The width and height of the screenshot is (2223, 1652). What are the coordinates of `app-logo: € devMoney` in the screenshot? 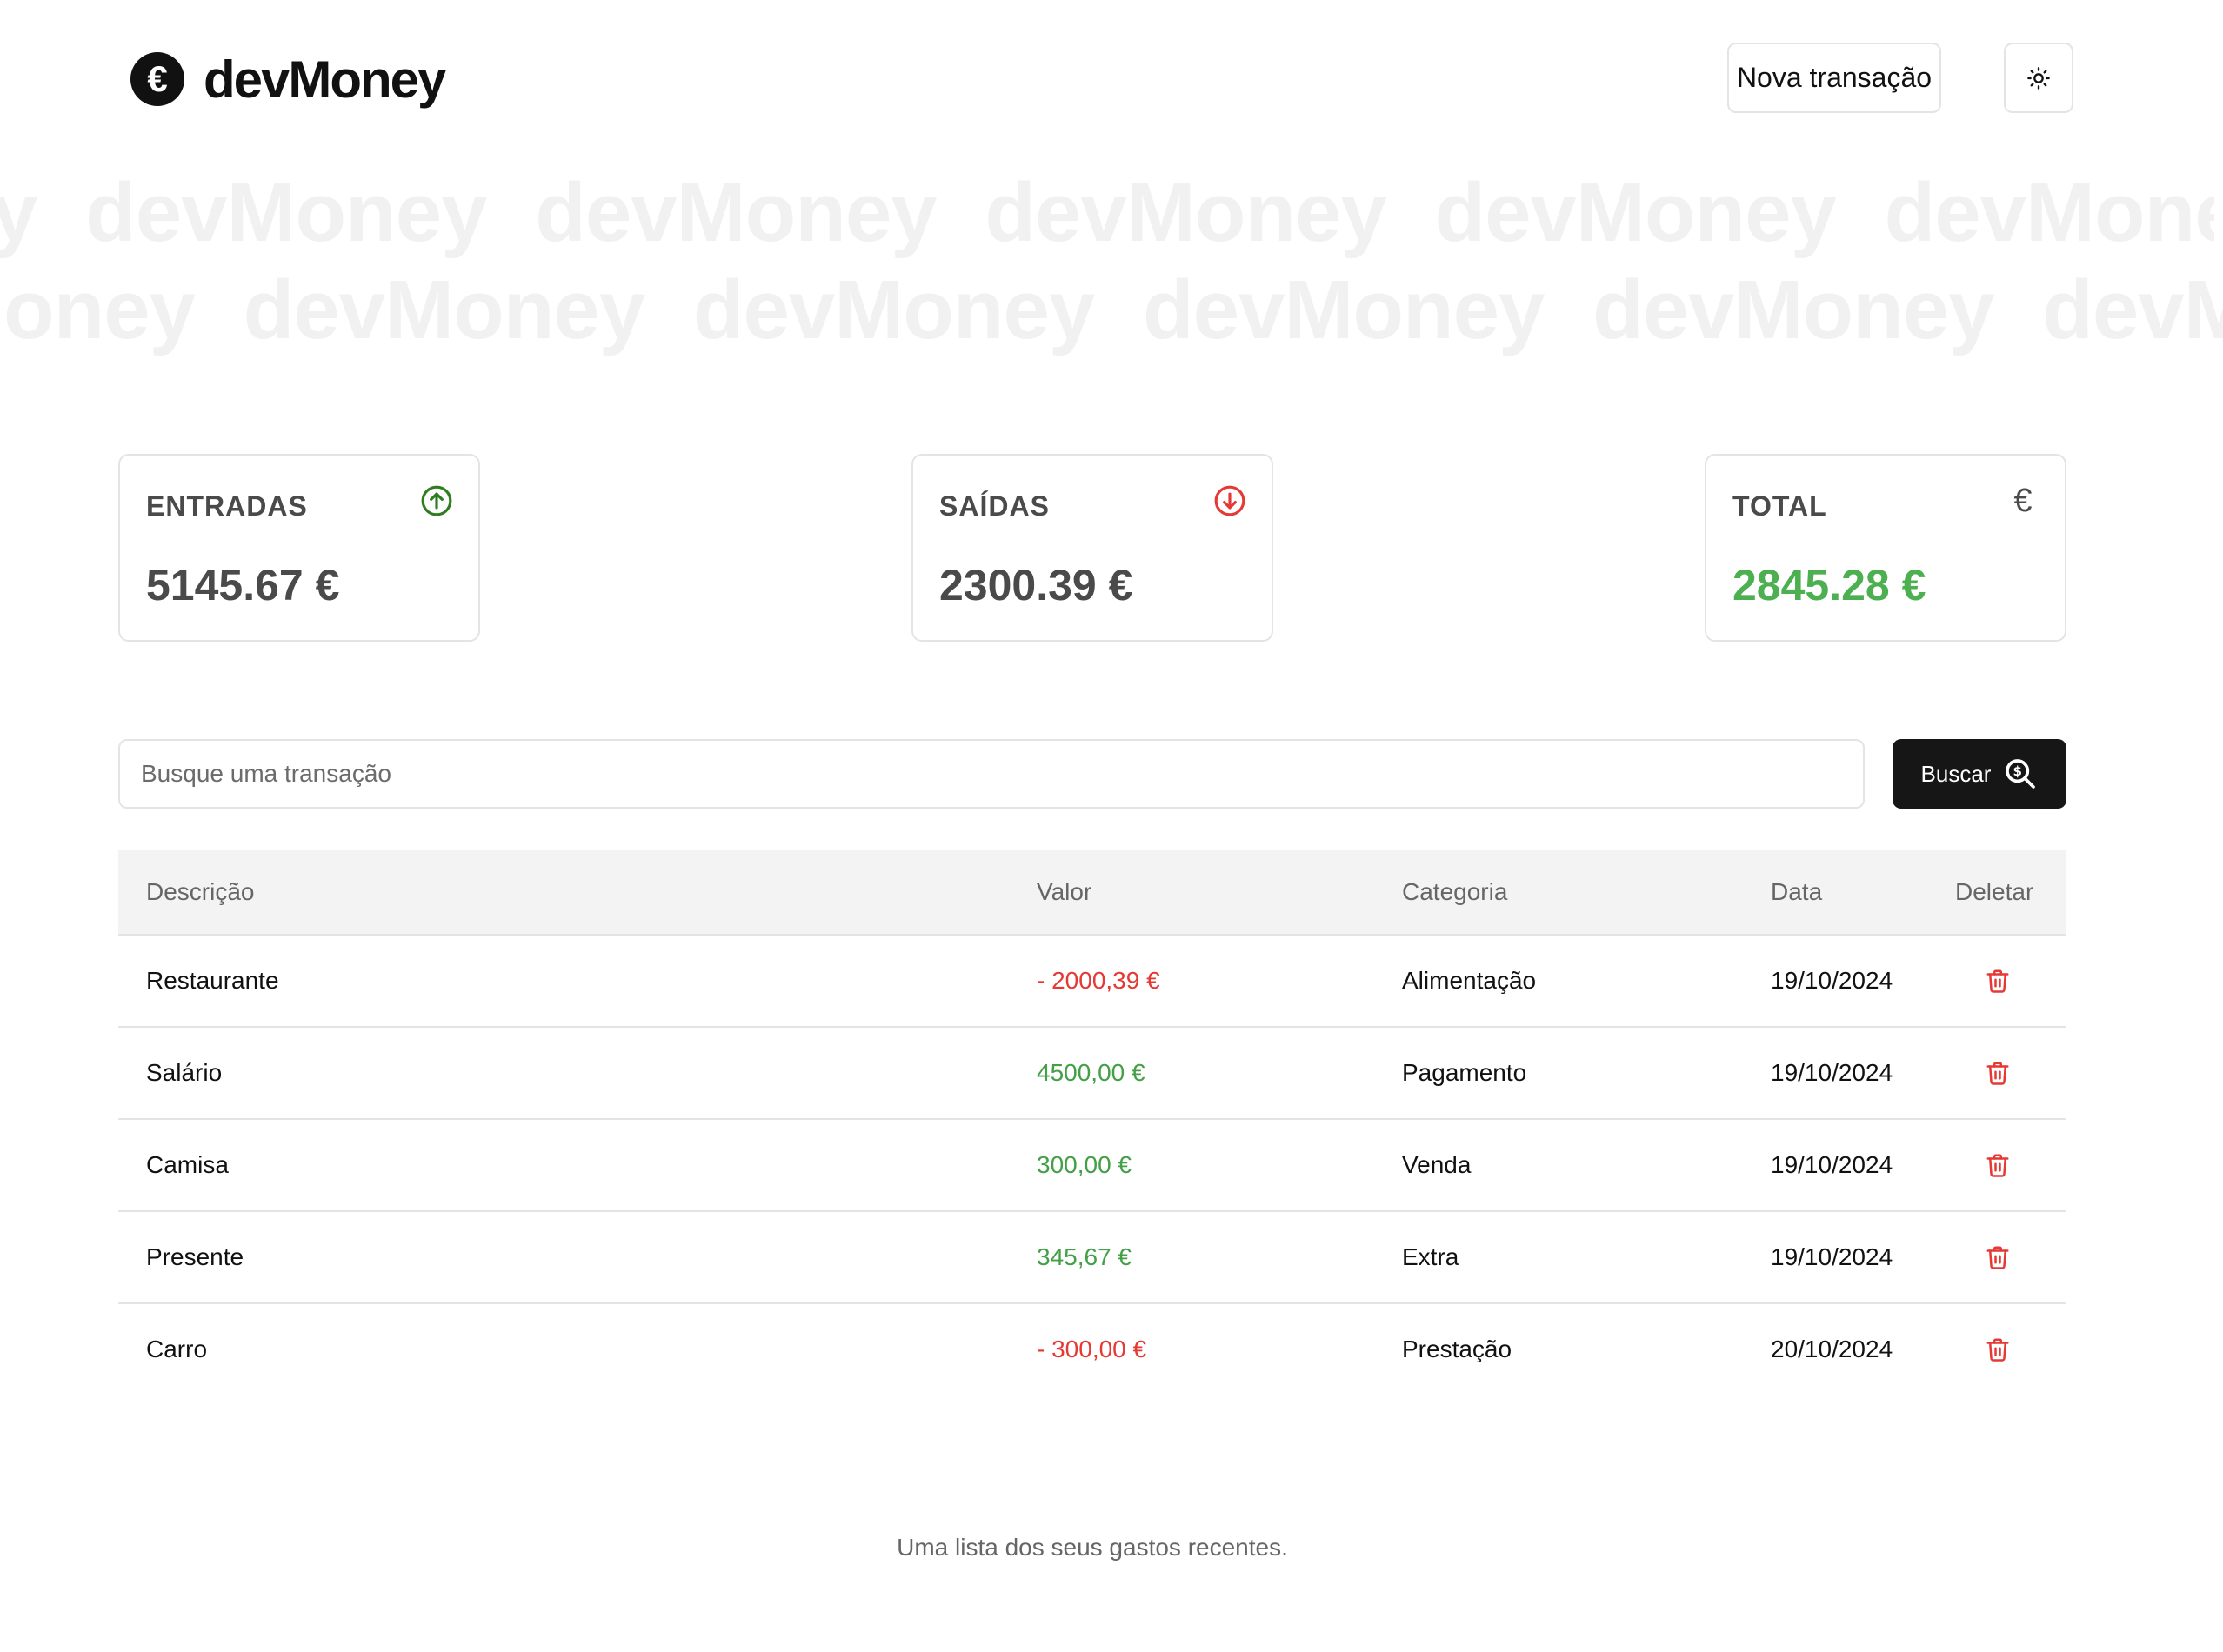 It's located at (288, 79).